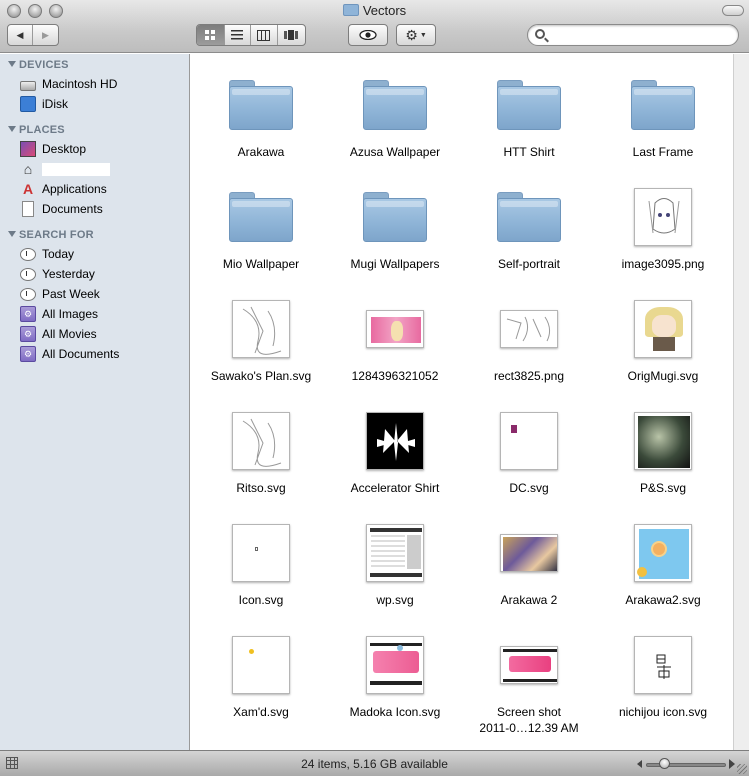  I want to click on folder-item: Mio Wallpaper, so click(261, 230).